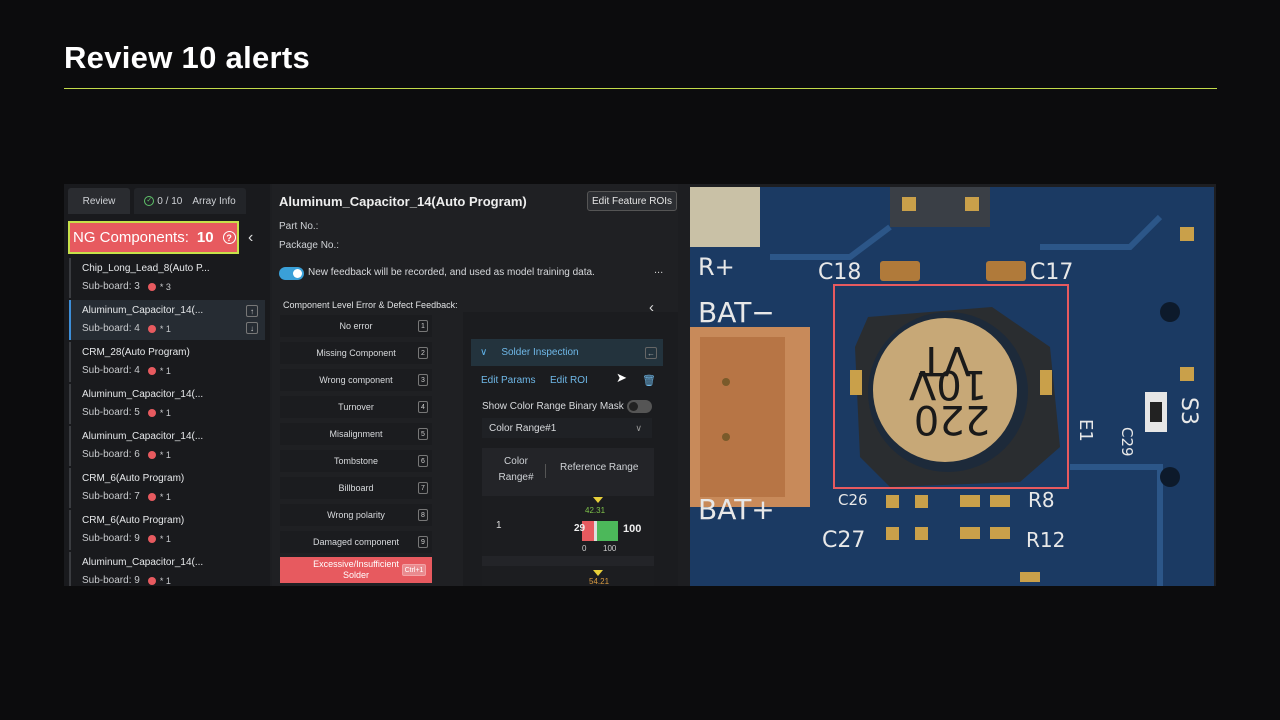 The width and height of the screenshot is (1280, 720). Describe the element at coordinates (111, 412) in the screenshot. I see `sub-board-label: Sub-board: 5` at that location.